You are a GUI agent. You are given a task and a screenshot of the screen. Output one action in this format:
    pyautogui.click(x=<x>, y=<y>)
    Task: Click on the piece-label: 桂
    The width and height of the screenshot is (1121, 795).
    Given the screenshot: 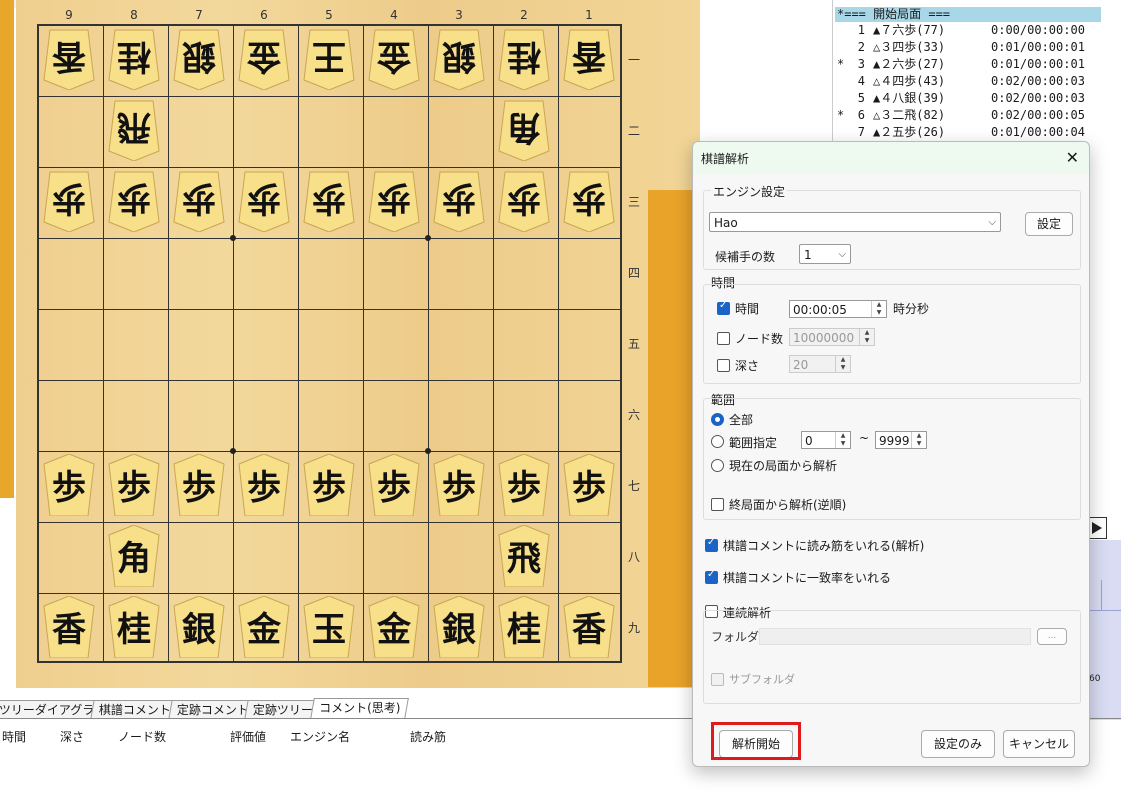 What is the action you would take?
    pyautogui.click(x=134, y=630)
    